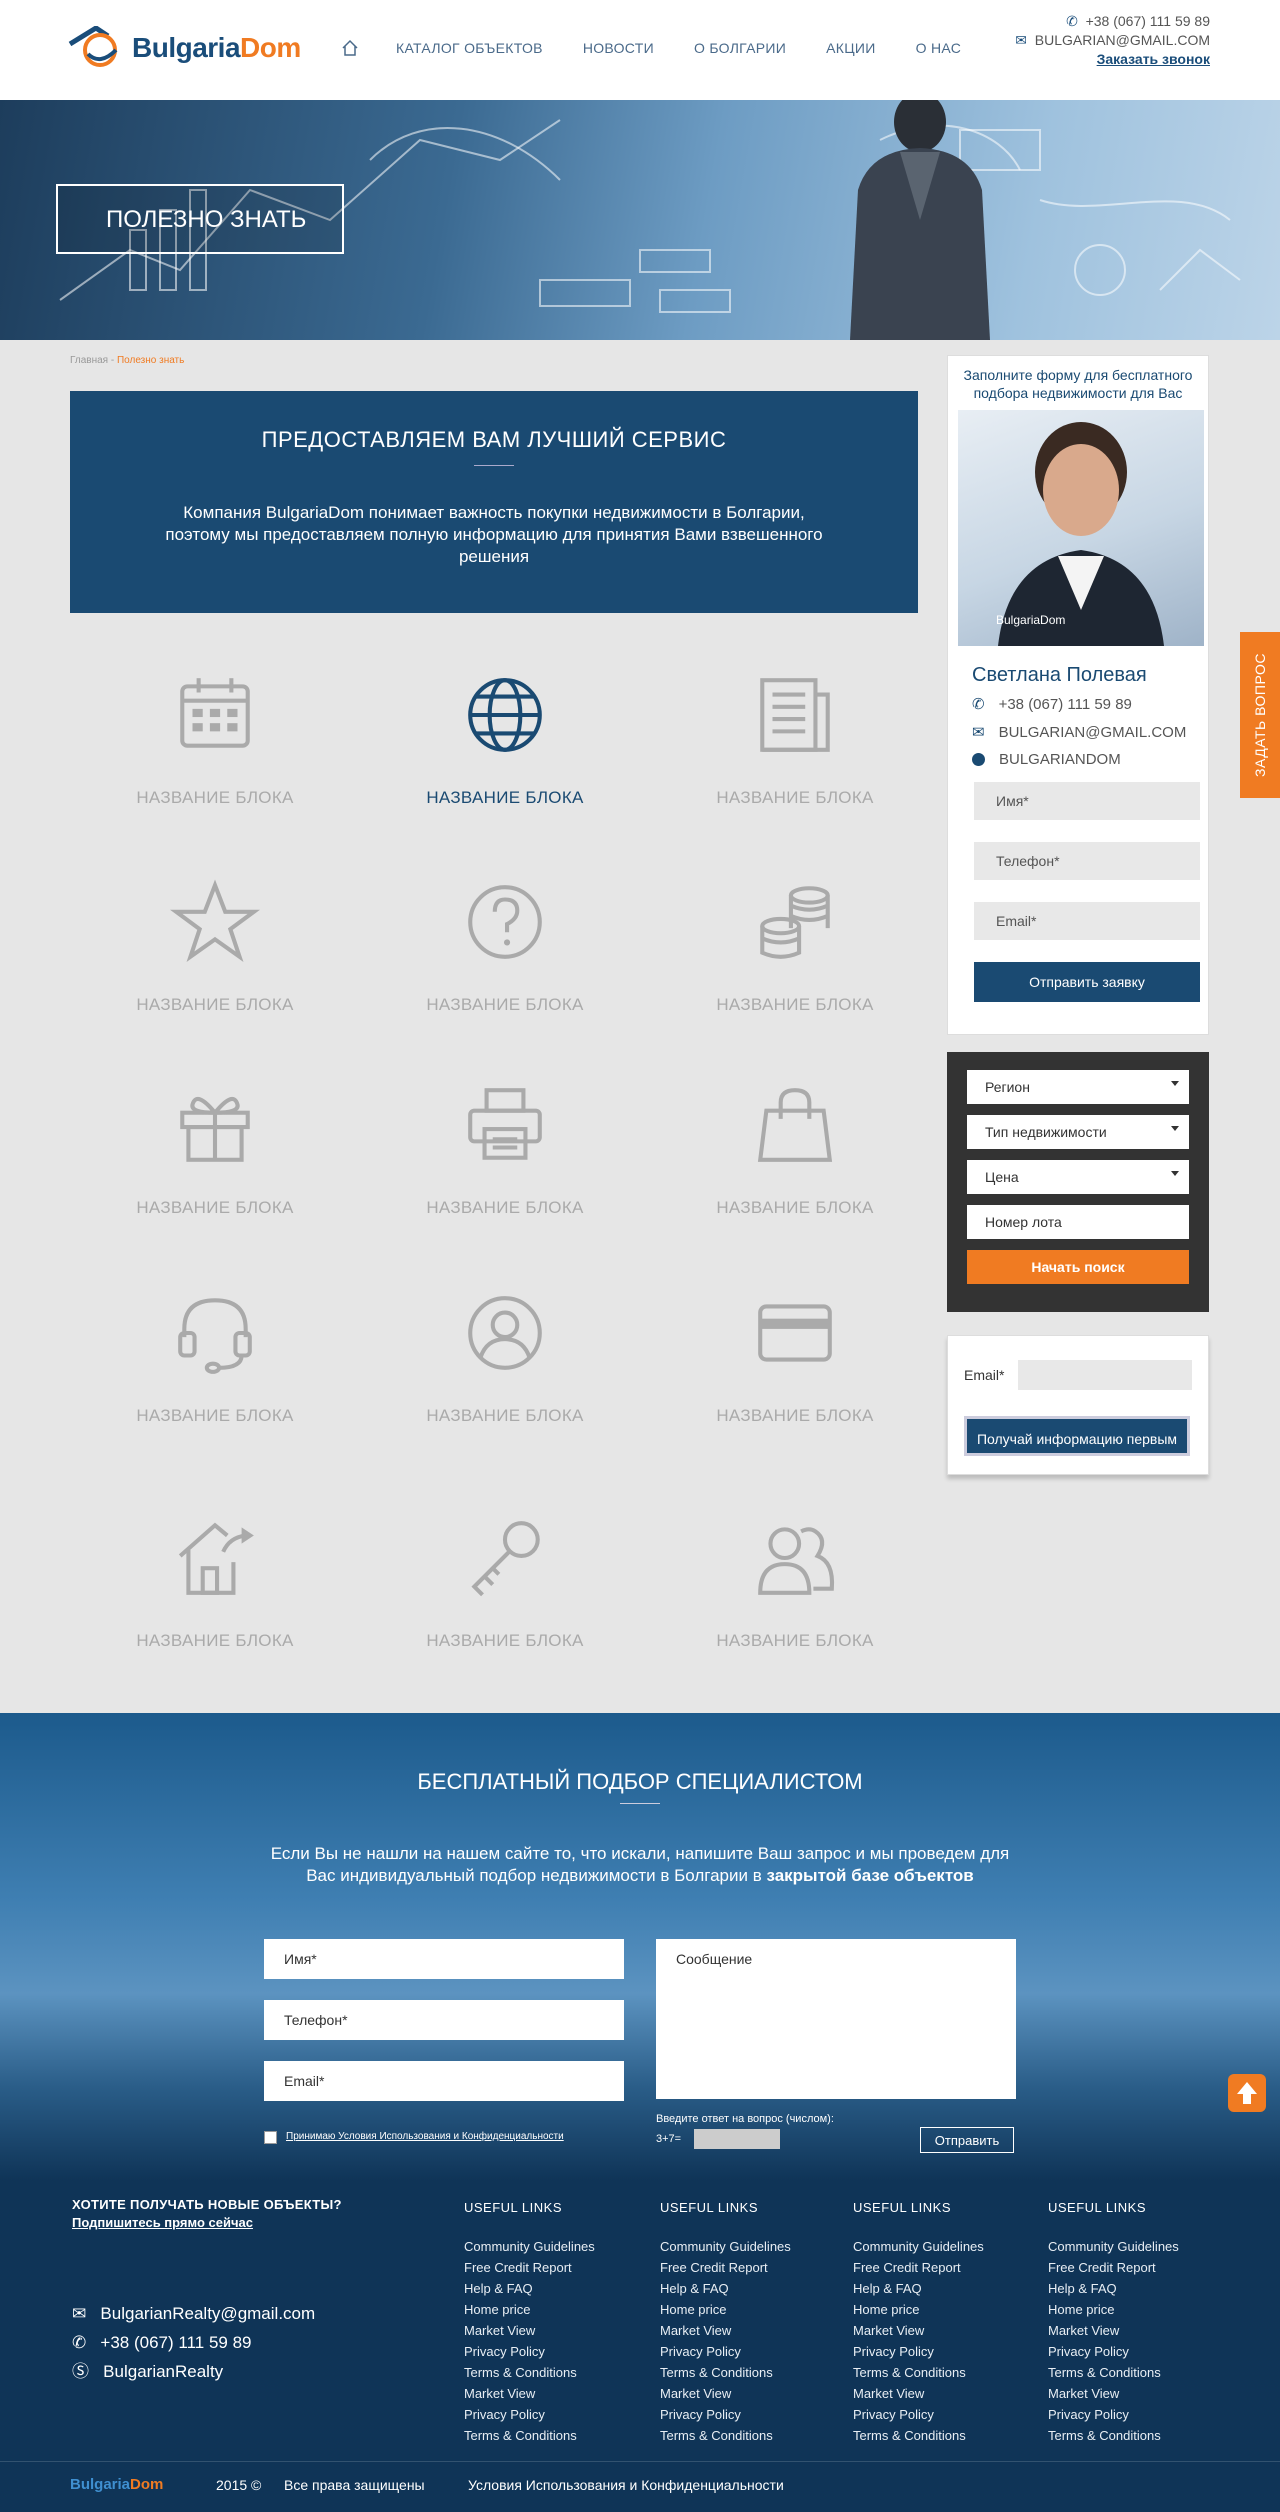 The width and height of the screenshot is (1280, 2512). I want to click on agent-phone-field: Телефон*, so click(1087, 861).